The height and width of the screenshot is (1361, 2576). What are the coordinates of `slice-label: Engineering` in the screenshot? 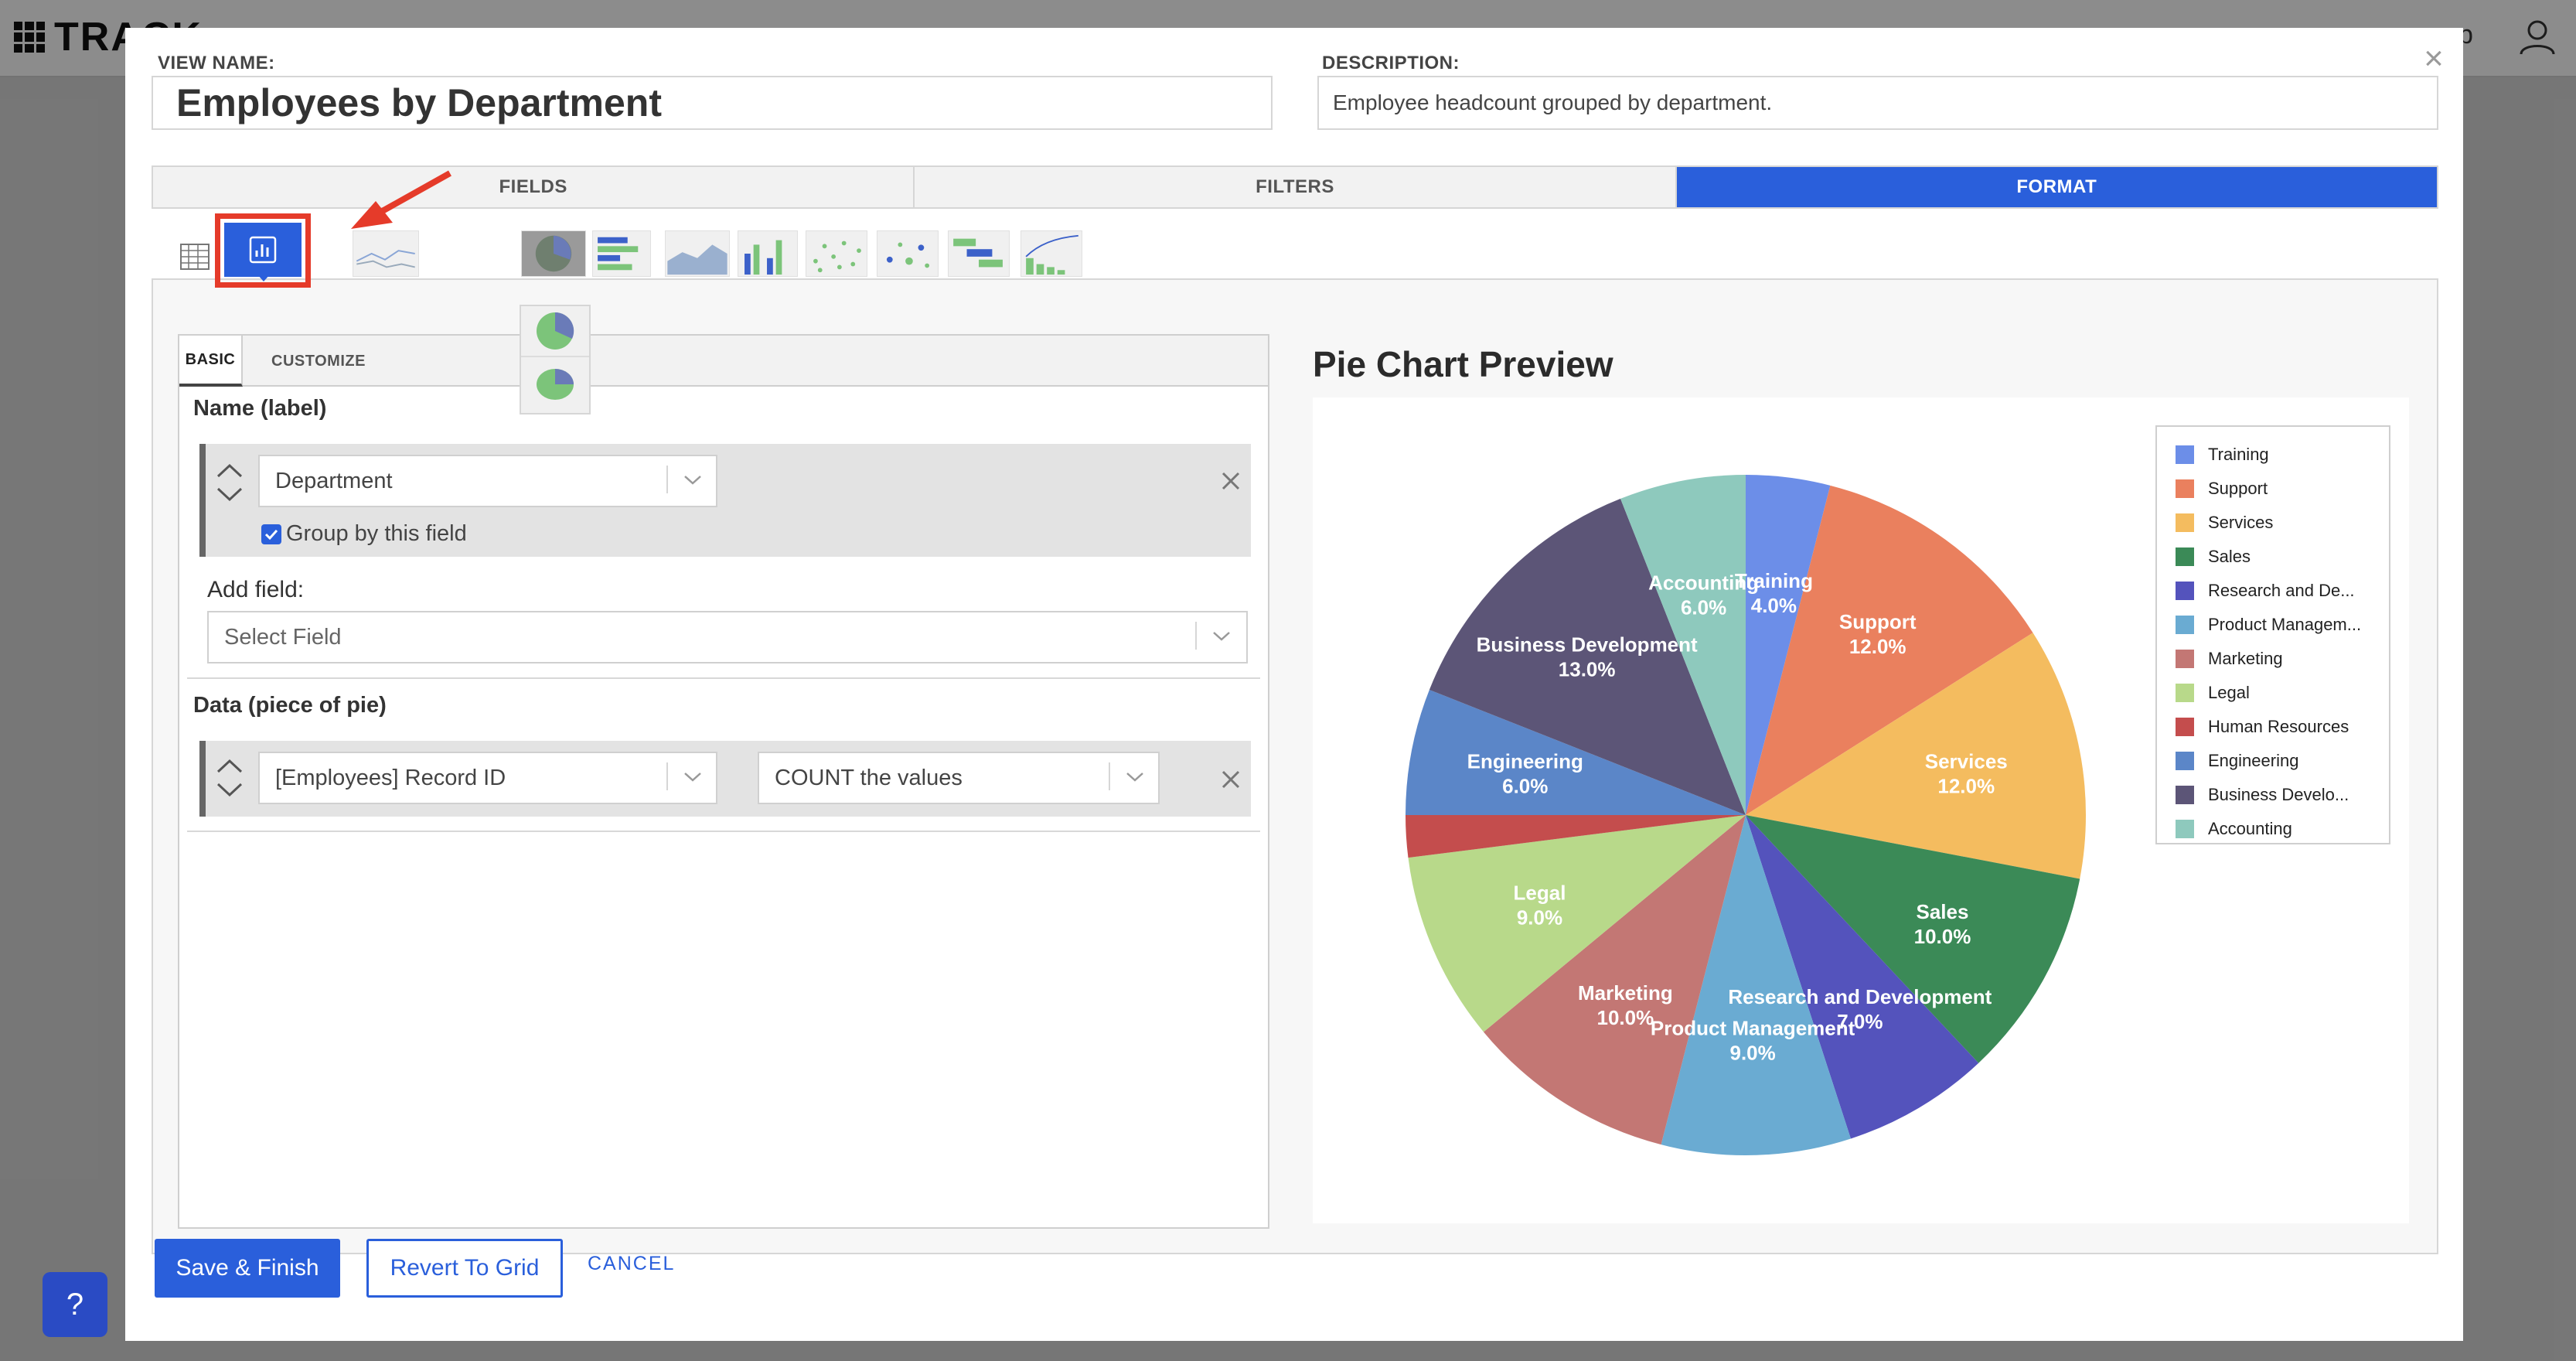 It's located at (1525, 761).